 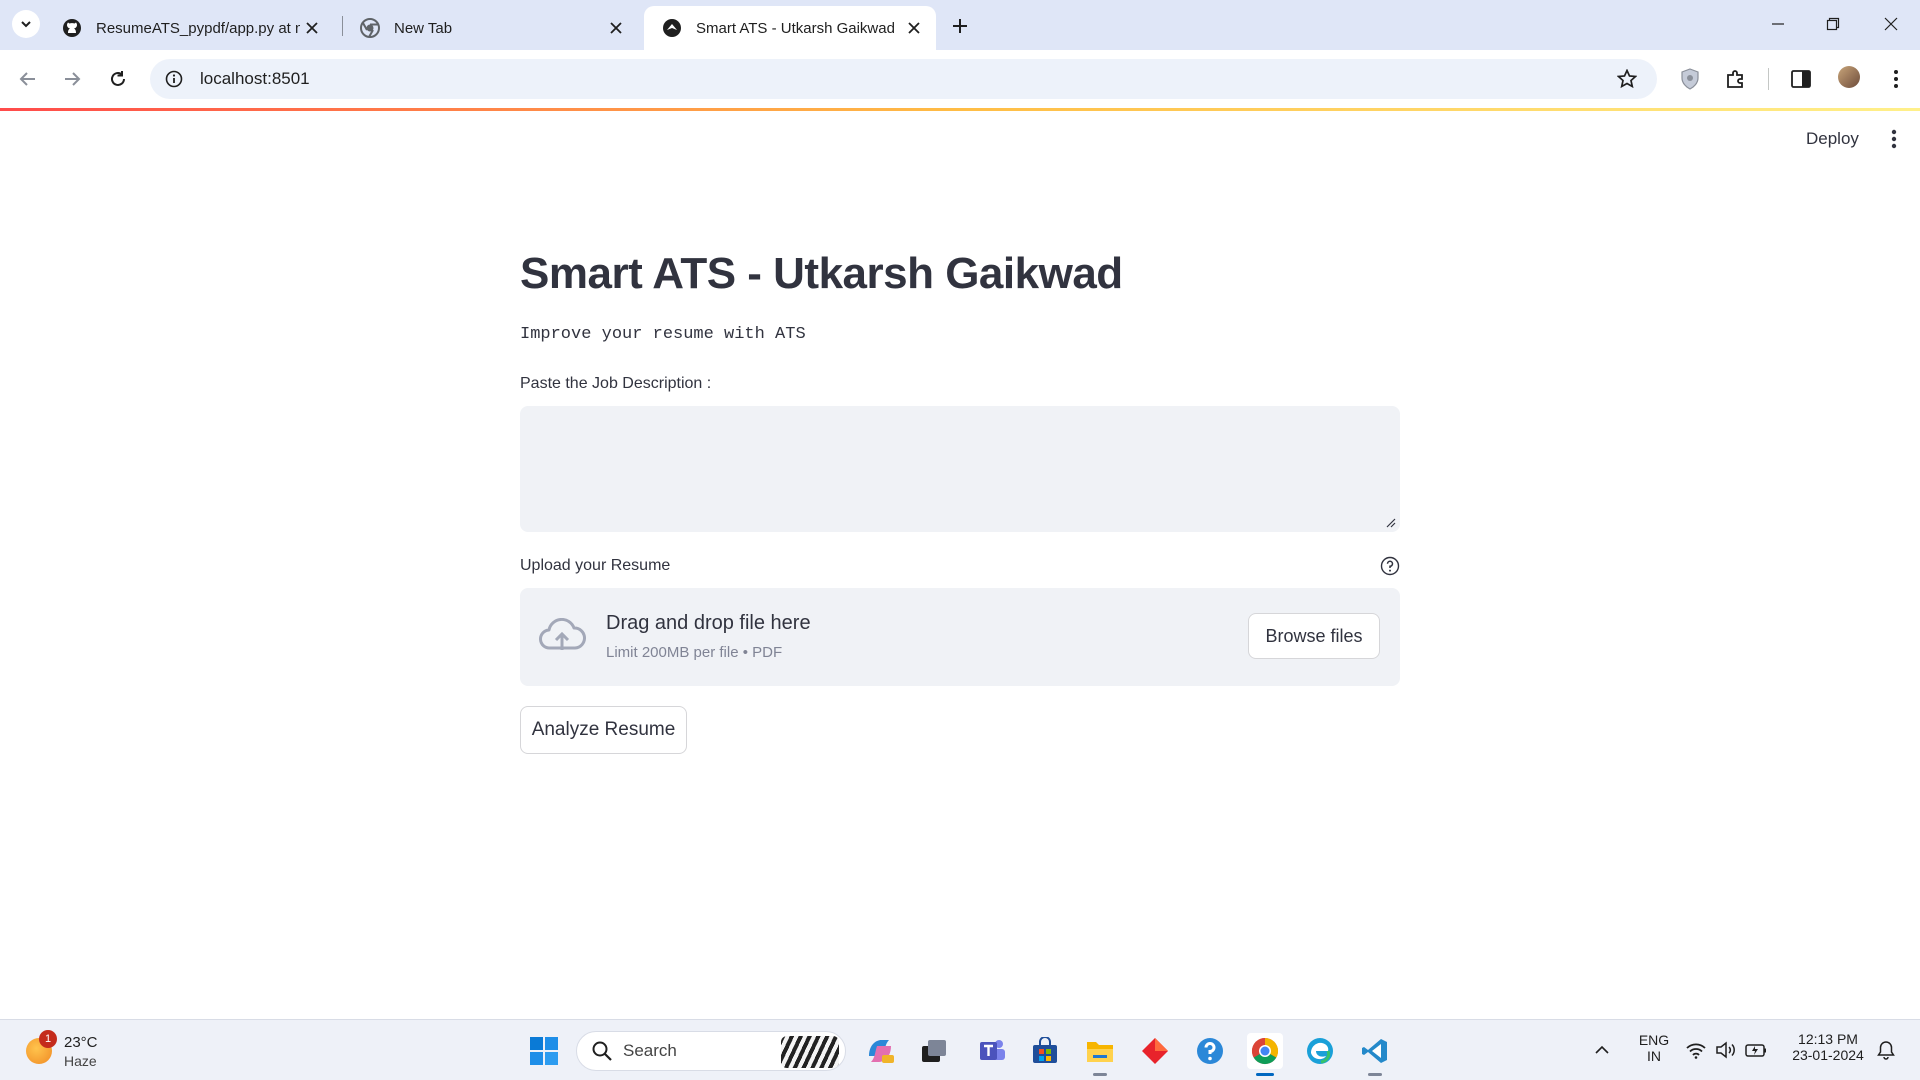 I want to click on tab-github: ResumeATS_pypdf/app.py at ma, so click(x=189, y=28).